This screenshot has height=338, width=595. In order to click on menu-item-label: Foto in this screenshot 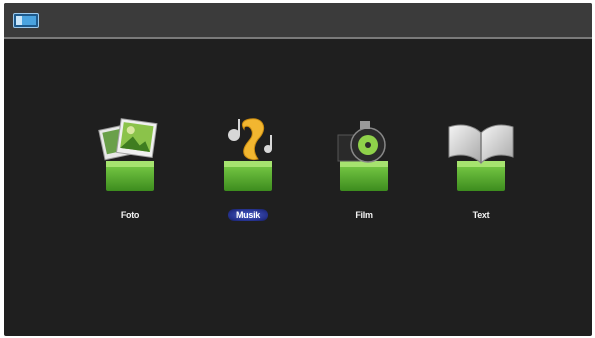, I will do `click(130, 215)`.